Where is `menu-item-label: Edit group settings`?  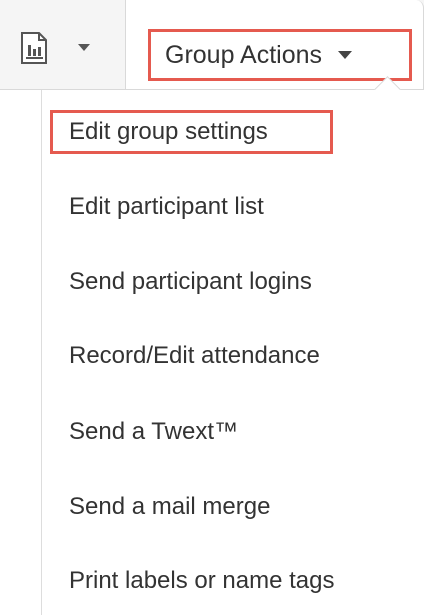
menu-item-label: Edit group settings is located at coordinates (168, 131).